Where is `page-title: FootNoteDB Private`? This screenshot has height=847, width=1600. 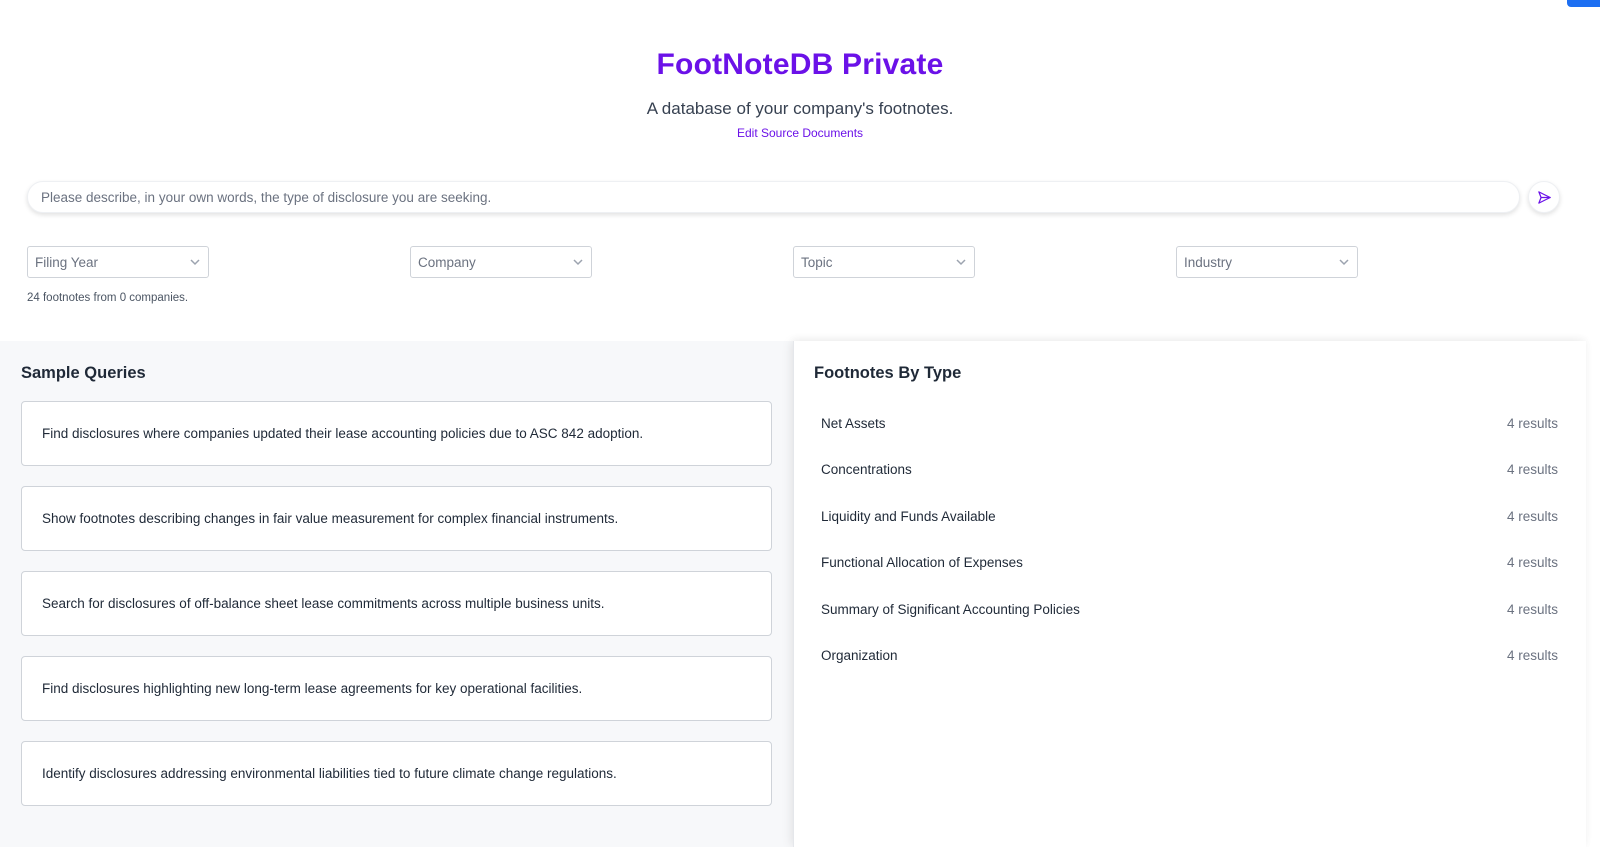 page-title: FootNoteDB Private is located at coordinates (800, 64).